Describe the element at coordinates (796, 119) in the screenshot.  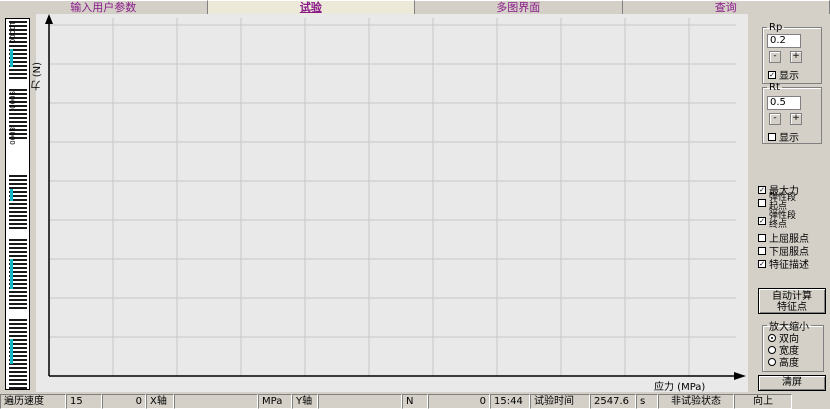
I see `rt-plus-button: +` at that location.